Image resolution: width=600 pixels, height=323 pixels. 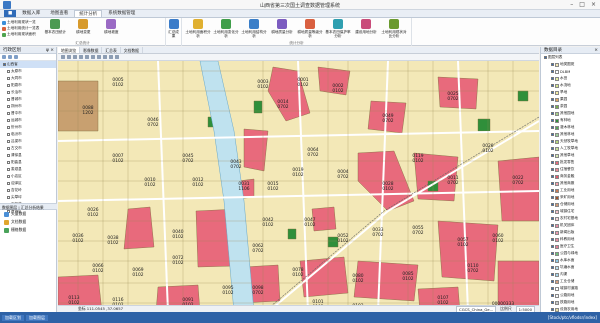 I want to click on tree-item: 阳曲县, so click(x=28, y=162).